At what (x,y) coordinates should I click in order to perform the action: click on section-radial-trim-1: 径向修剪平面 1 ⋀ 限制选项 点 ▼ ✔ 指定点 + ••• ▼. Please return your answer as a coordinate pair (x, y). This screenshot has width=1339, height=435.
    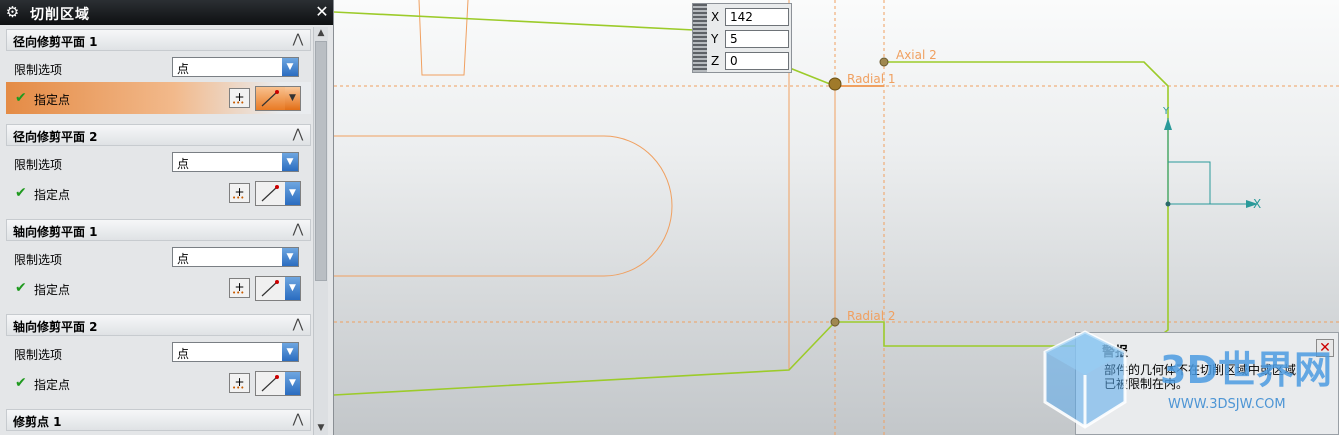
    Looking at the image, I should click on (158, 75).